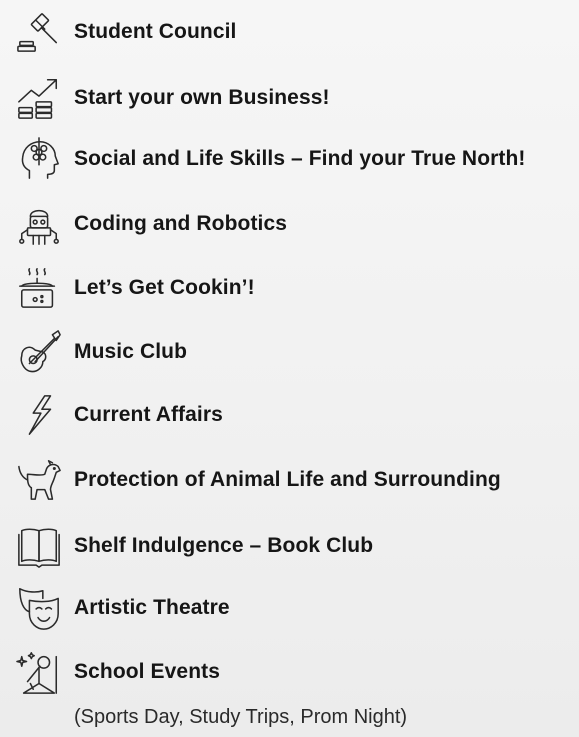  I want to click on activity-cooking: Let’s Get Cookin’!, so click(134, 288).